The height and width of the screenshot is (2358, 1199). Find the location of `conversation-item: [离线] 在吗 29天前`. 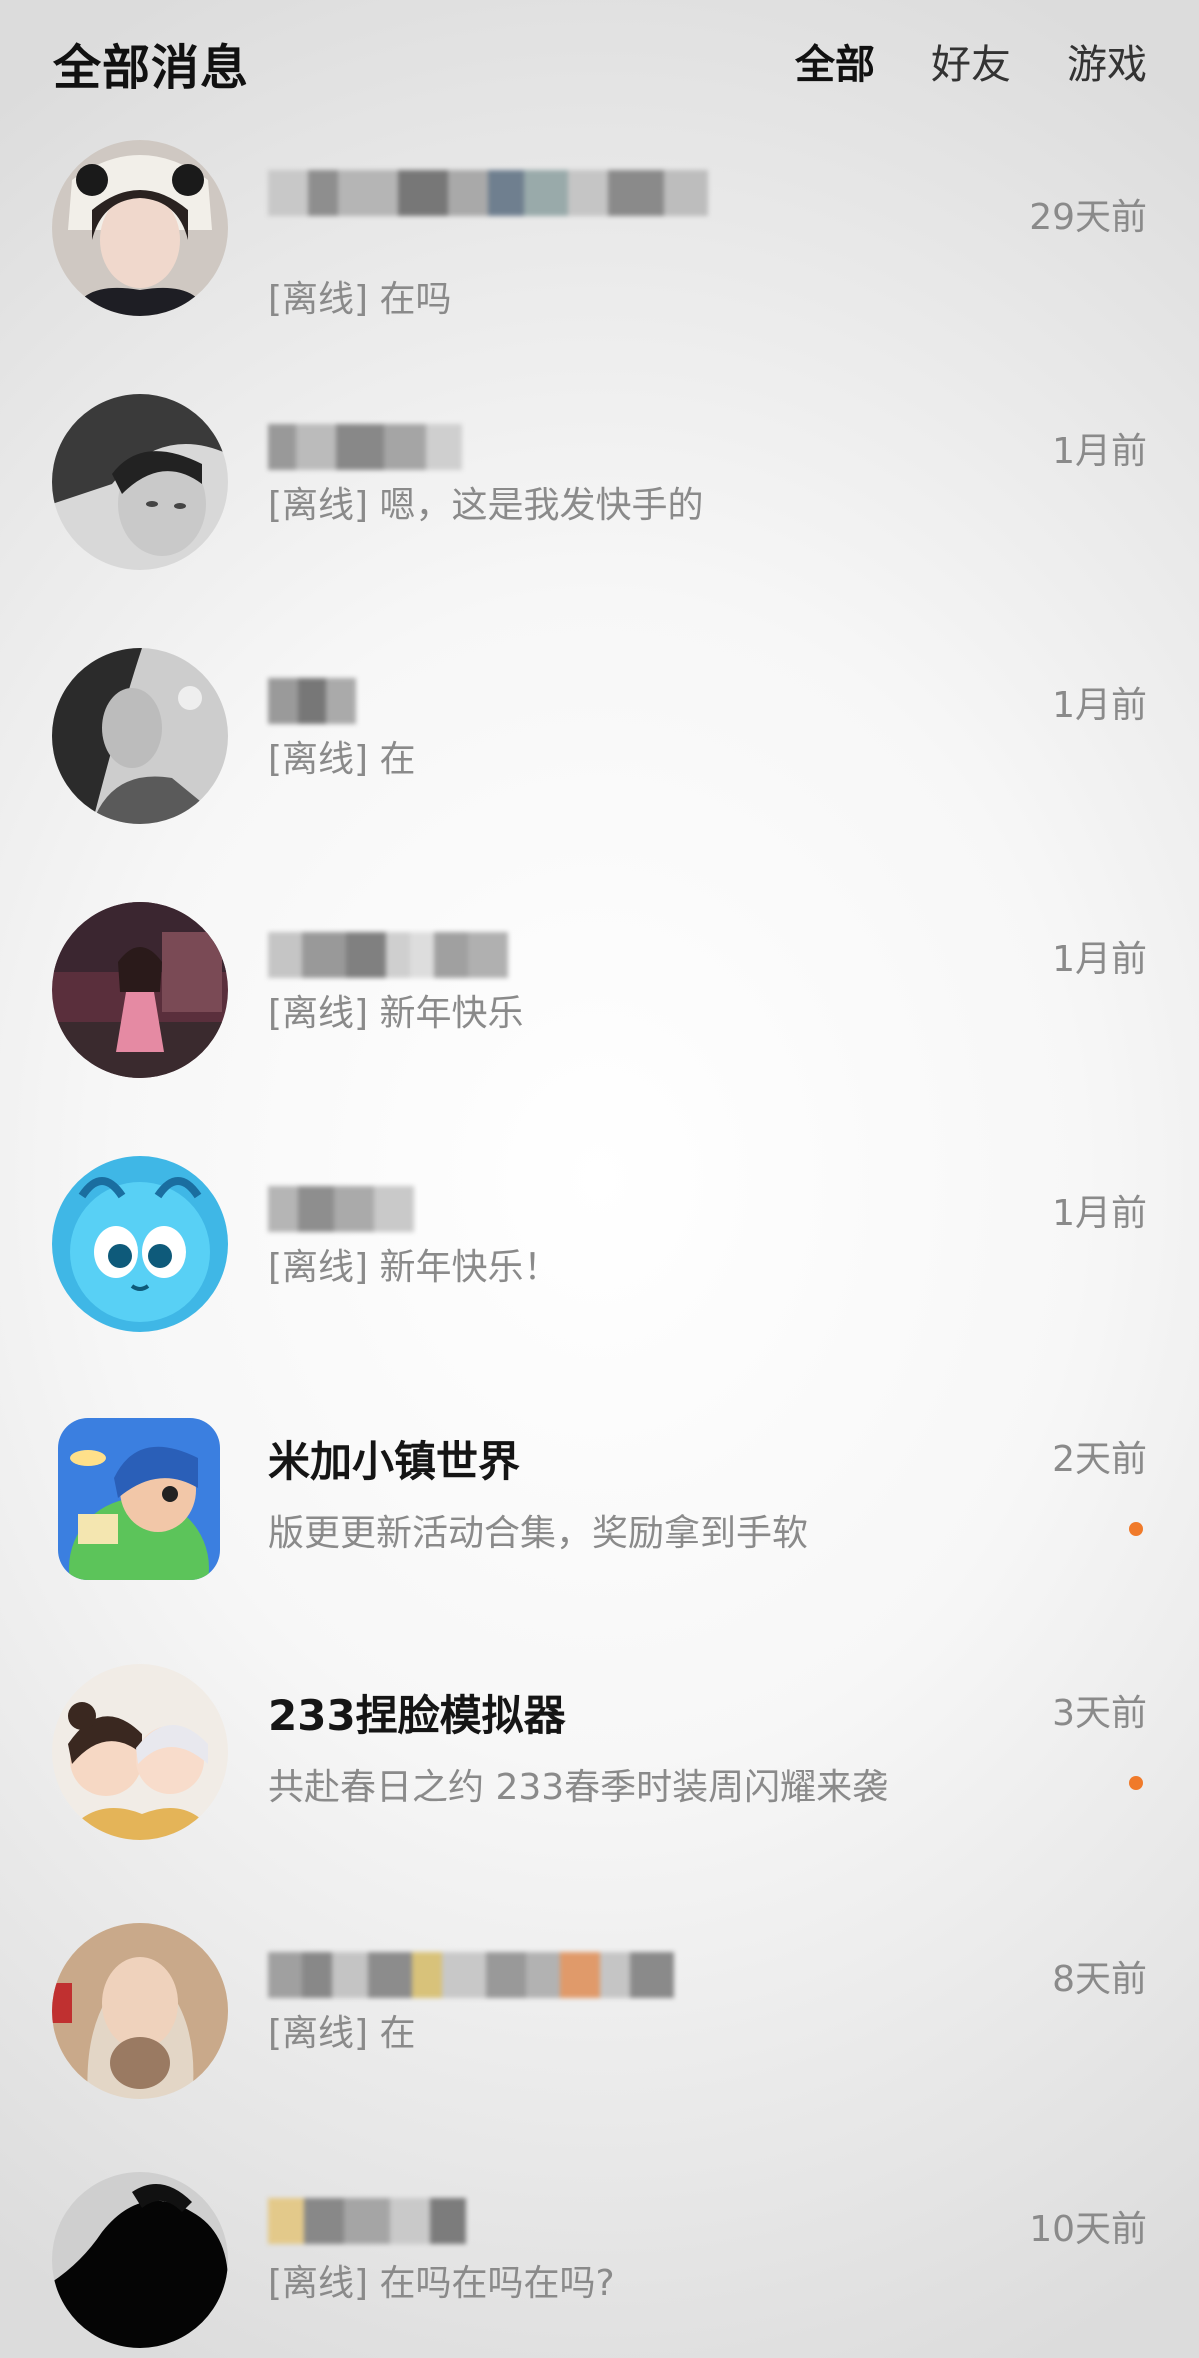

conversation-item: [离线] 在吗 29天前 is located at coordinates (599, 255).